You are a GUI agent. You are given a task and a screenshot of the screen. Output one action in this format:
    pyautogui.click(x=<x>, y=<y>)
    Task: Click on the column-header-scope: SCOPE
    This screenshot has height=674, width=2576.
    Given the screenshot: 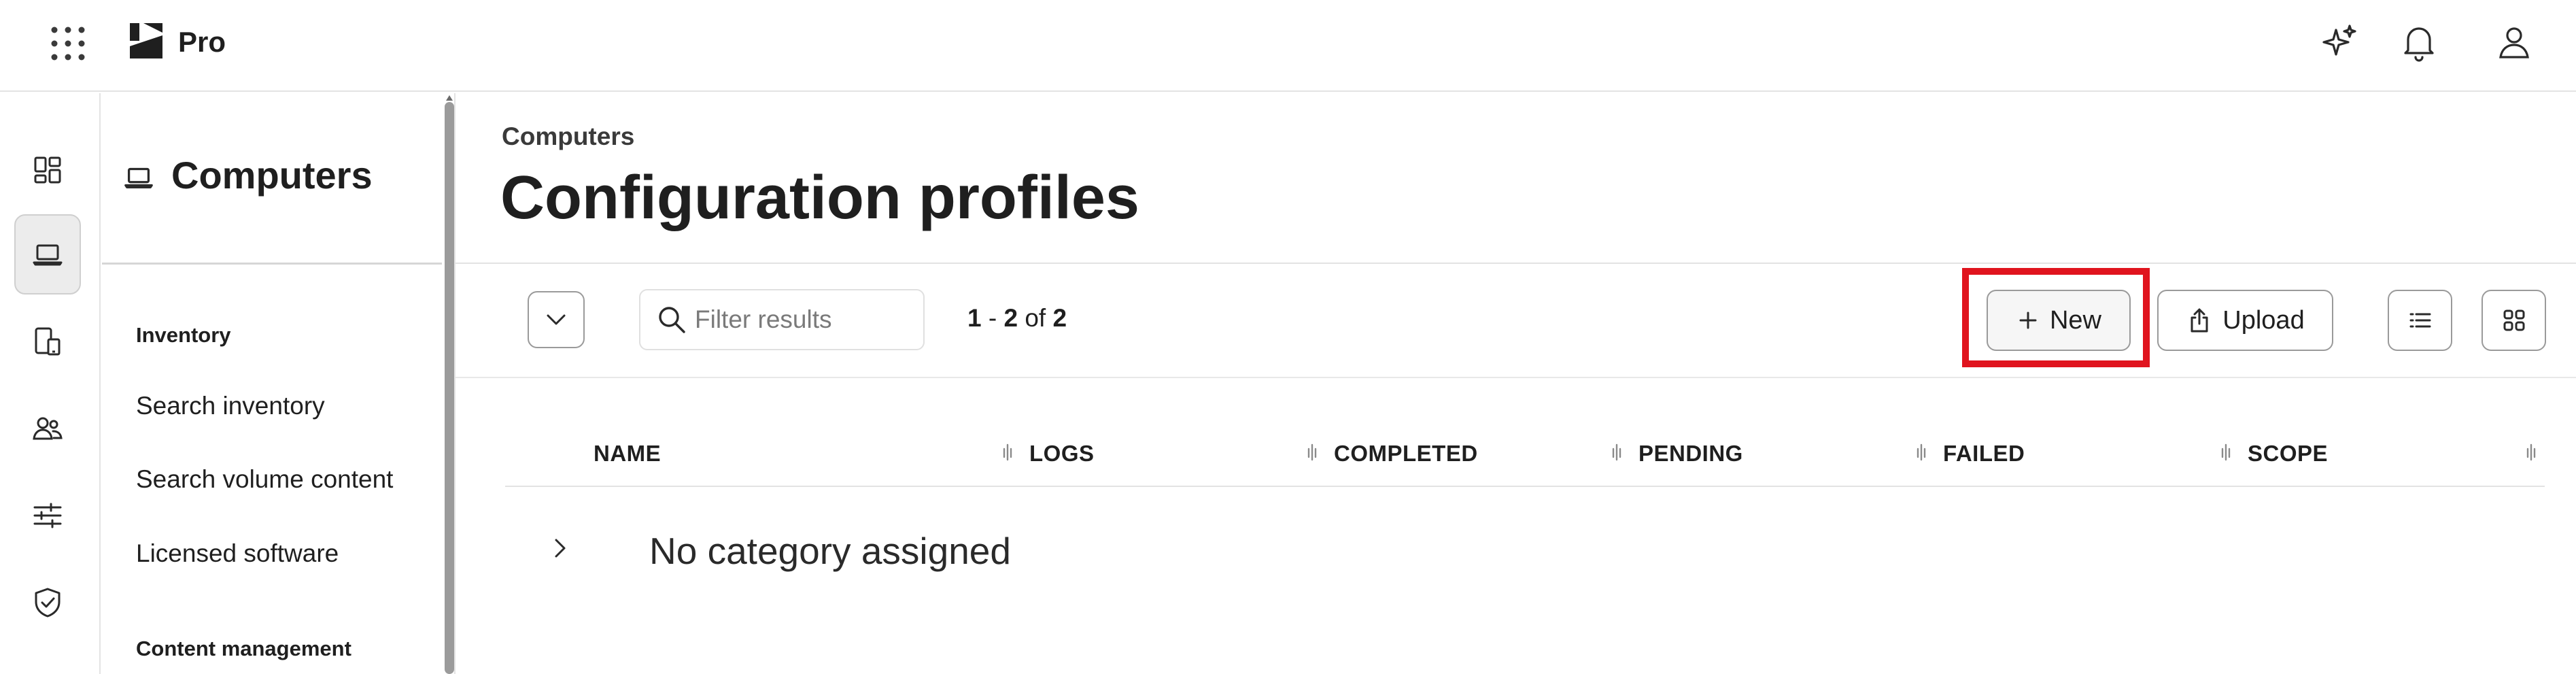 What is the action you would take?
    pyautogui.click(x=2288, y=454)
    